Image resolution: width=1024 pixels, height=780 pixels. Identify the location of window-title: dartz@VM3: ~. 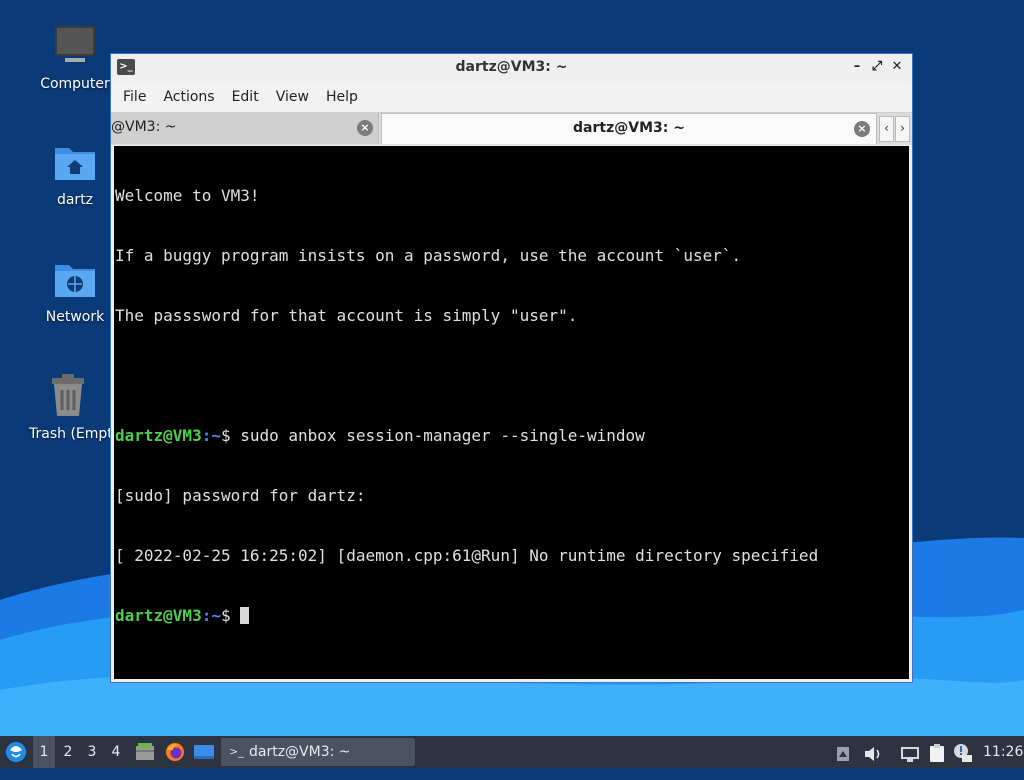
(511, 67).